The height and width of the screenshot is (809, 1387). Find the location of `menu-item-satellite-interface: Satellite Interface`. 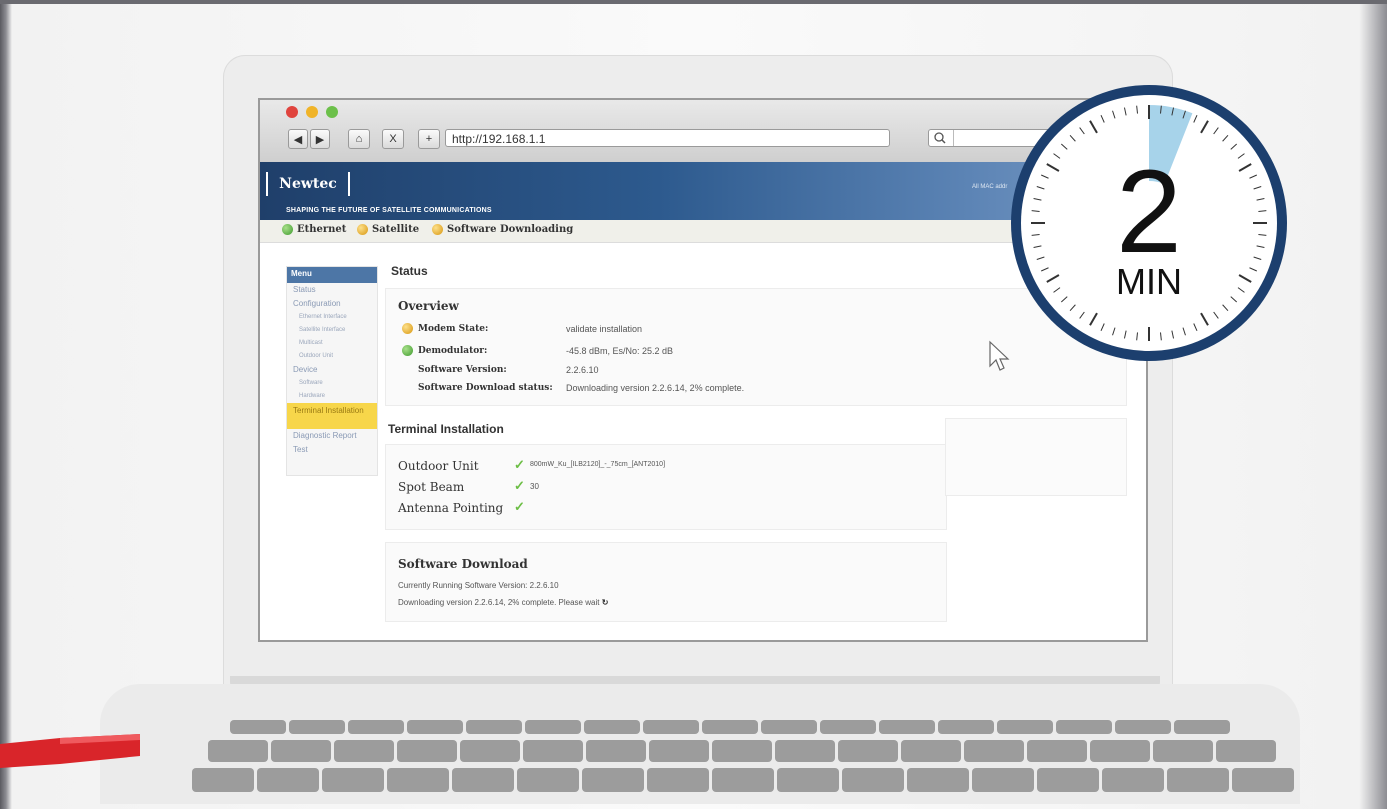

menu-item-satellite-interface: Satellite Interface is located at coordinates (332, 330).